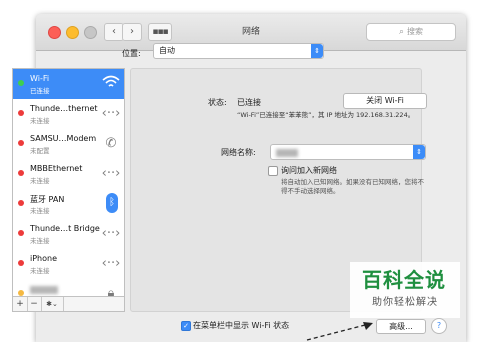 The height and width of the screenshot is (342, 500). Describe the element at coordinates (68, 174) in the screenshot. I see `service-item-mbbethernet: MBBEthernet 未连接 ‹··›` at that location.